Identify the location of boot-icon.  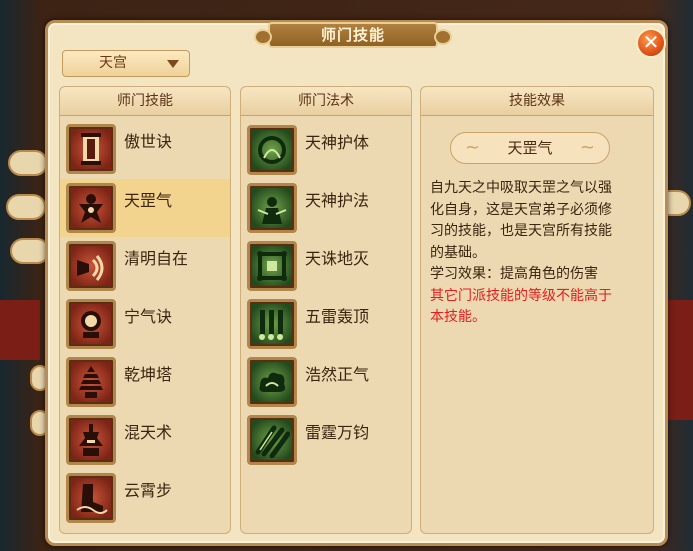
(91, 498).